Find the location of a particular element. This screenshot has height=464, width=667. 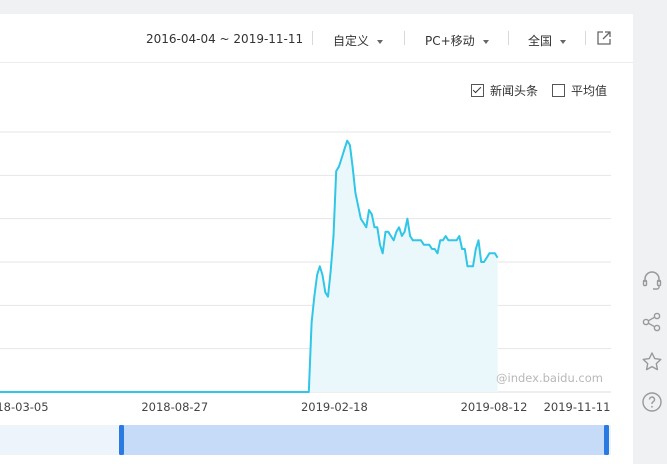

headset-icon is located at coordinates (652, 280).